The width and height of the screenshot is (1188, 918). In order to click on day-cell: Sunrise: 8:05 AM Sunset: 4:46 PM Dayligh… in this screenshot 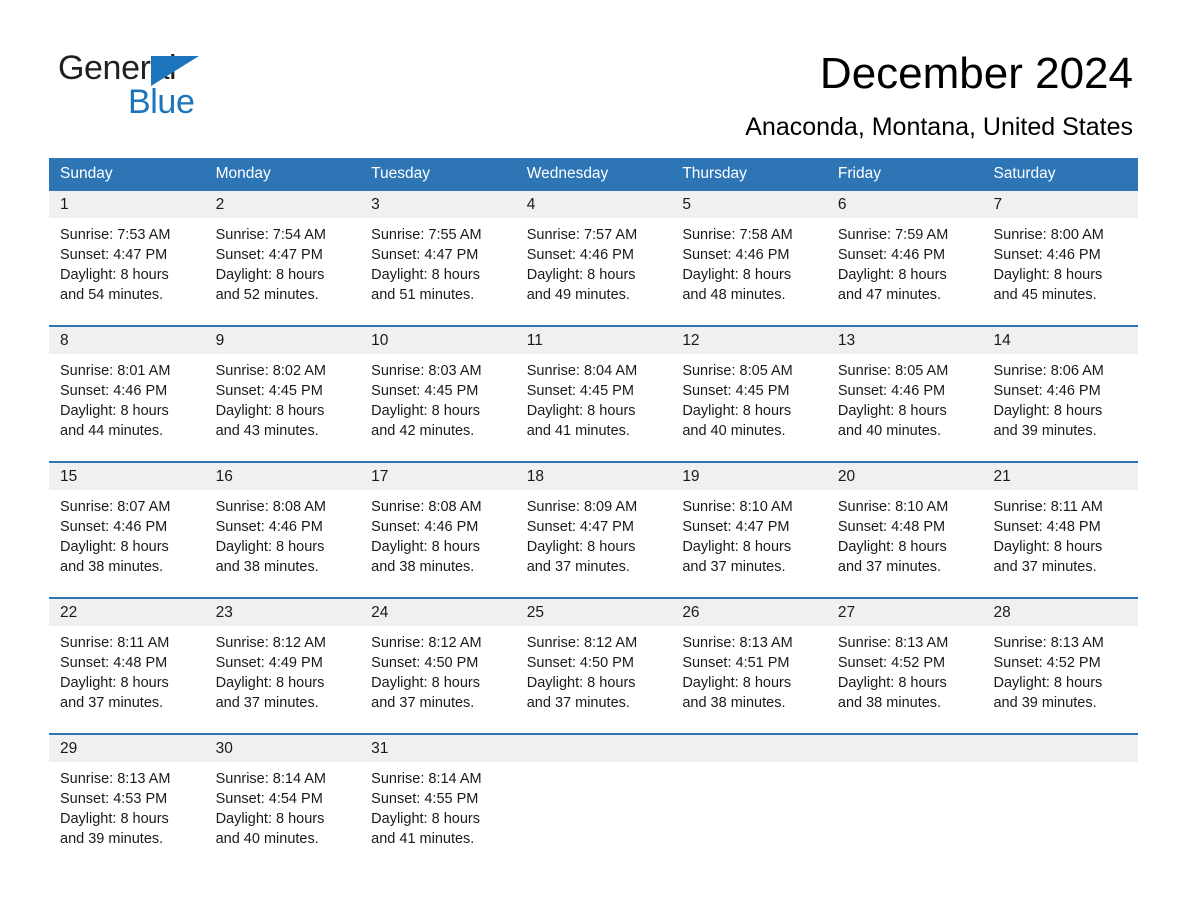, I will do `click(905, 407)`.